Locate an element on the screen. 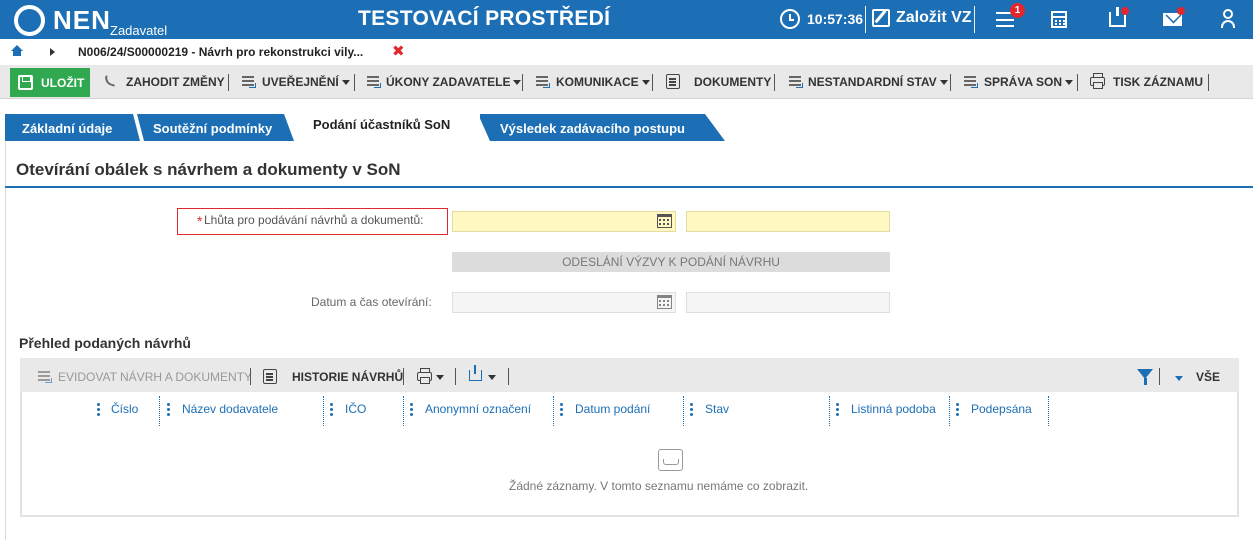 The width and height of the screenshot is (1253, 540). save-button: ULOŽIT is located at coordinates (50, 82).